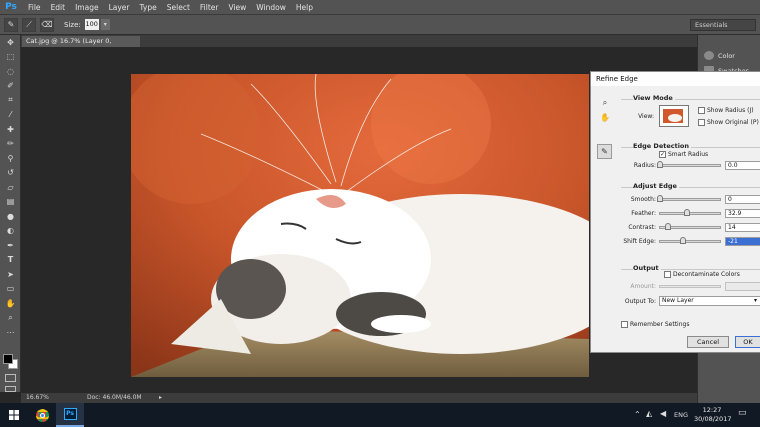 The width and height of the screenshot is (760, 427). I want to click on tool-preset-icon: ✎, so click(11, 24).